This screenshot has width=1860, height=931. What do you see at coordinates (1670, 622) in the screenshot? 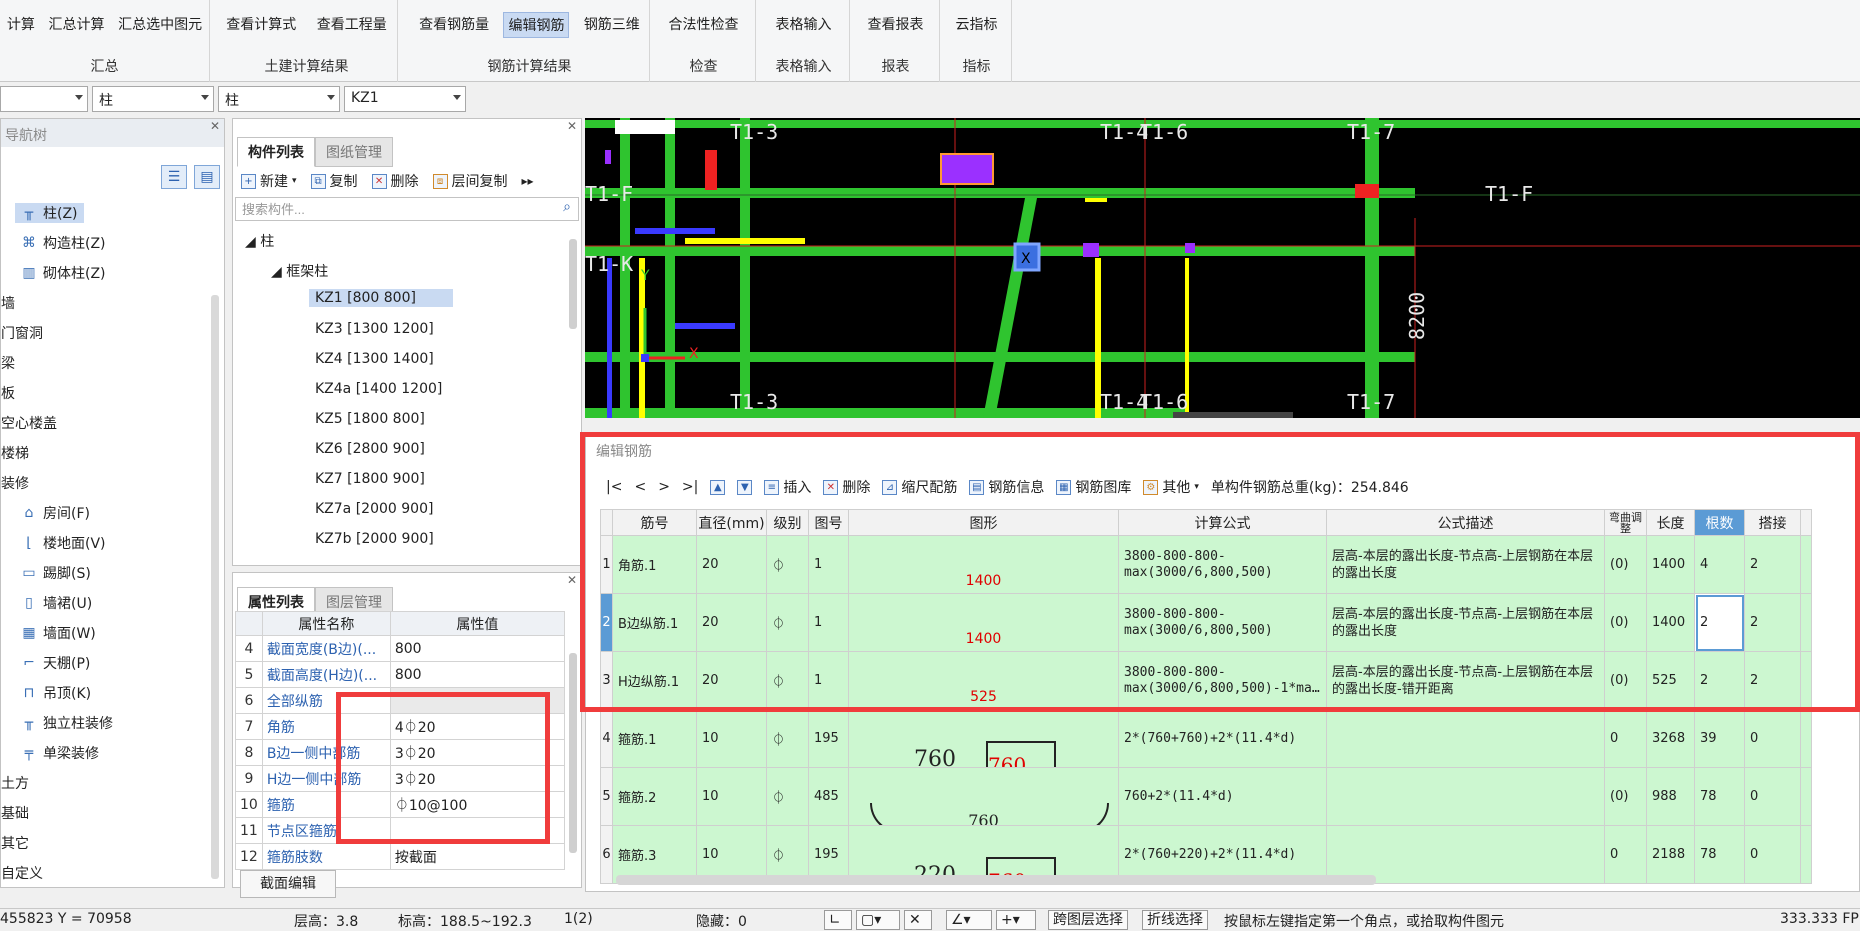
I see `rebar-length: 1400` at bounding box center [1670, 622].